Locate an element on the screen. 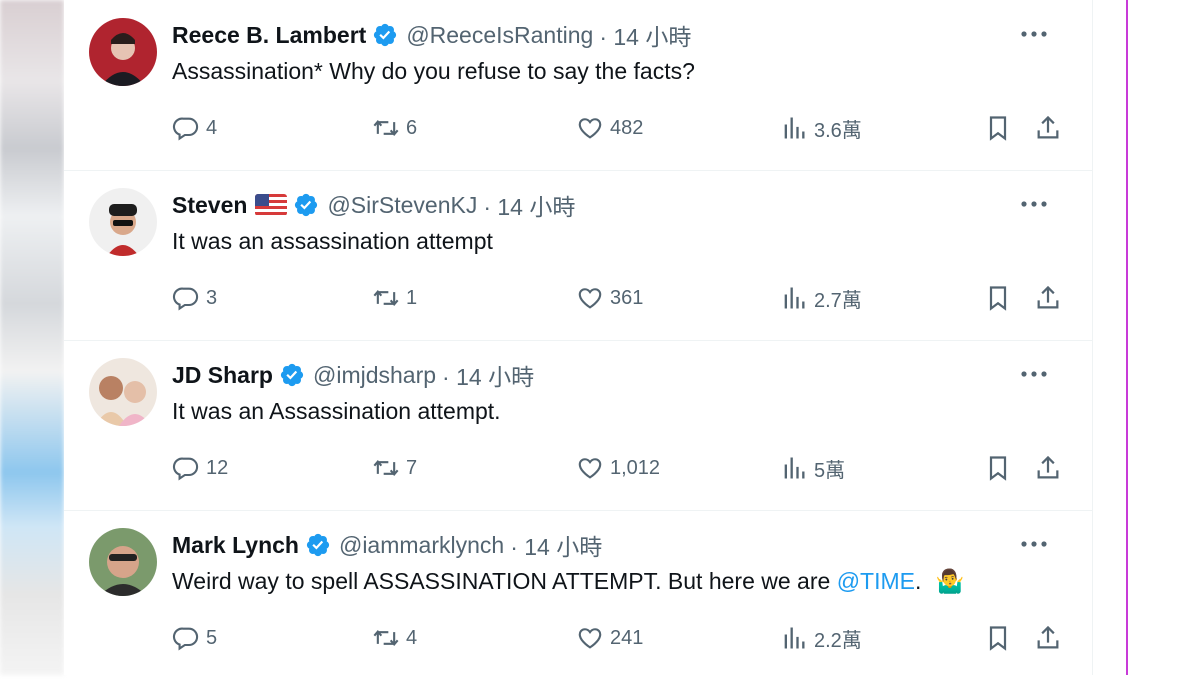 Image resolution: width=1200 pixels, height=680 pixels. handle: @iammarklynch is located at coordinates (421, 545).